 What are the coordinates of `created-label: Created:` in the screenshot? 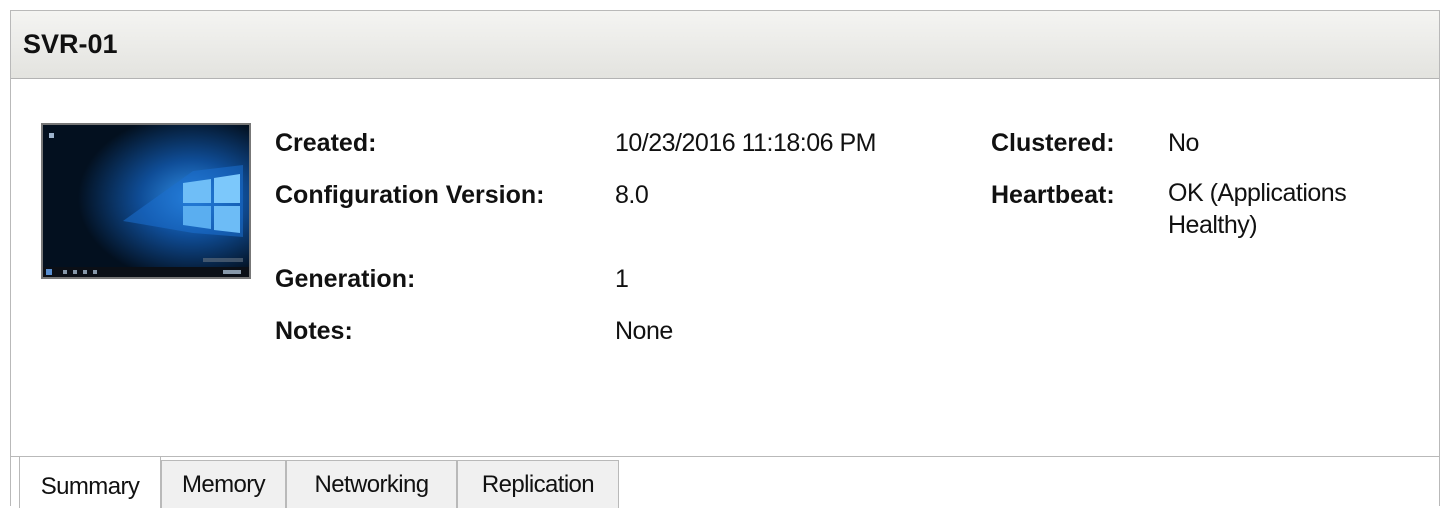 It's located at (326, 143).